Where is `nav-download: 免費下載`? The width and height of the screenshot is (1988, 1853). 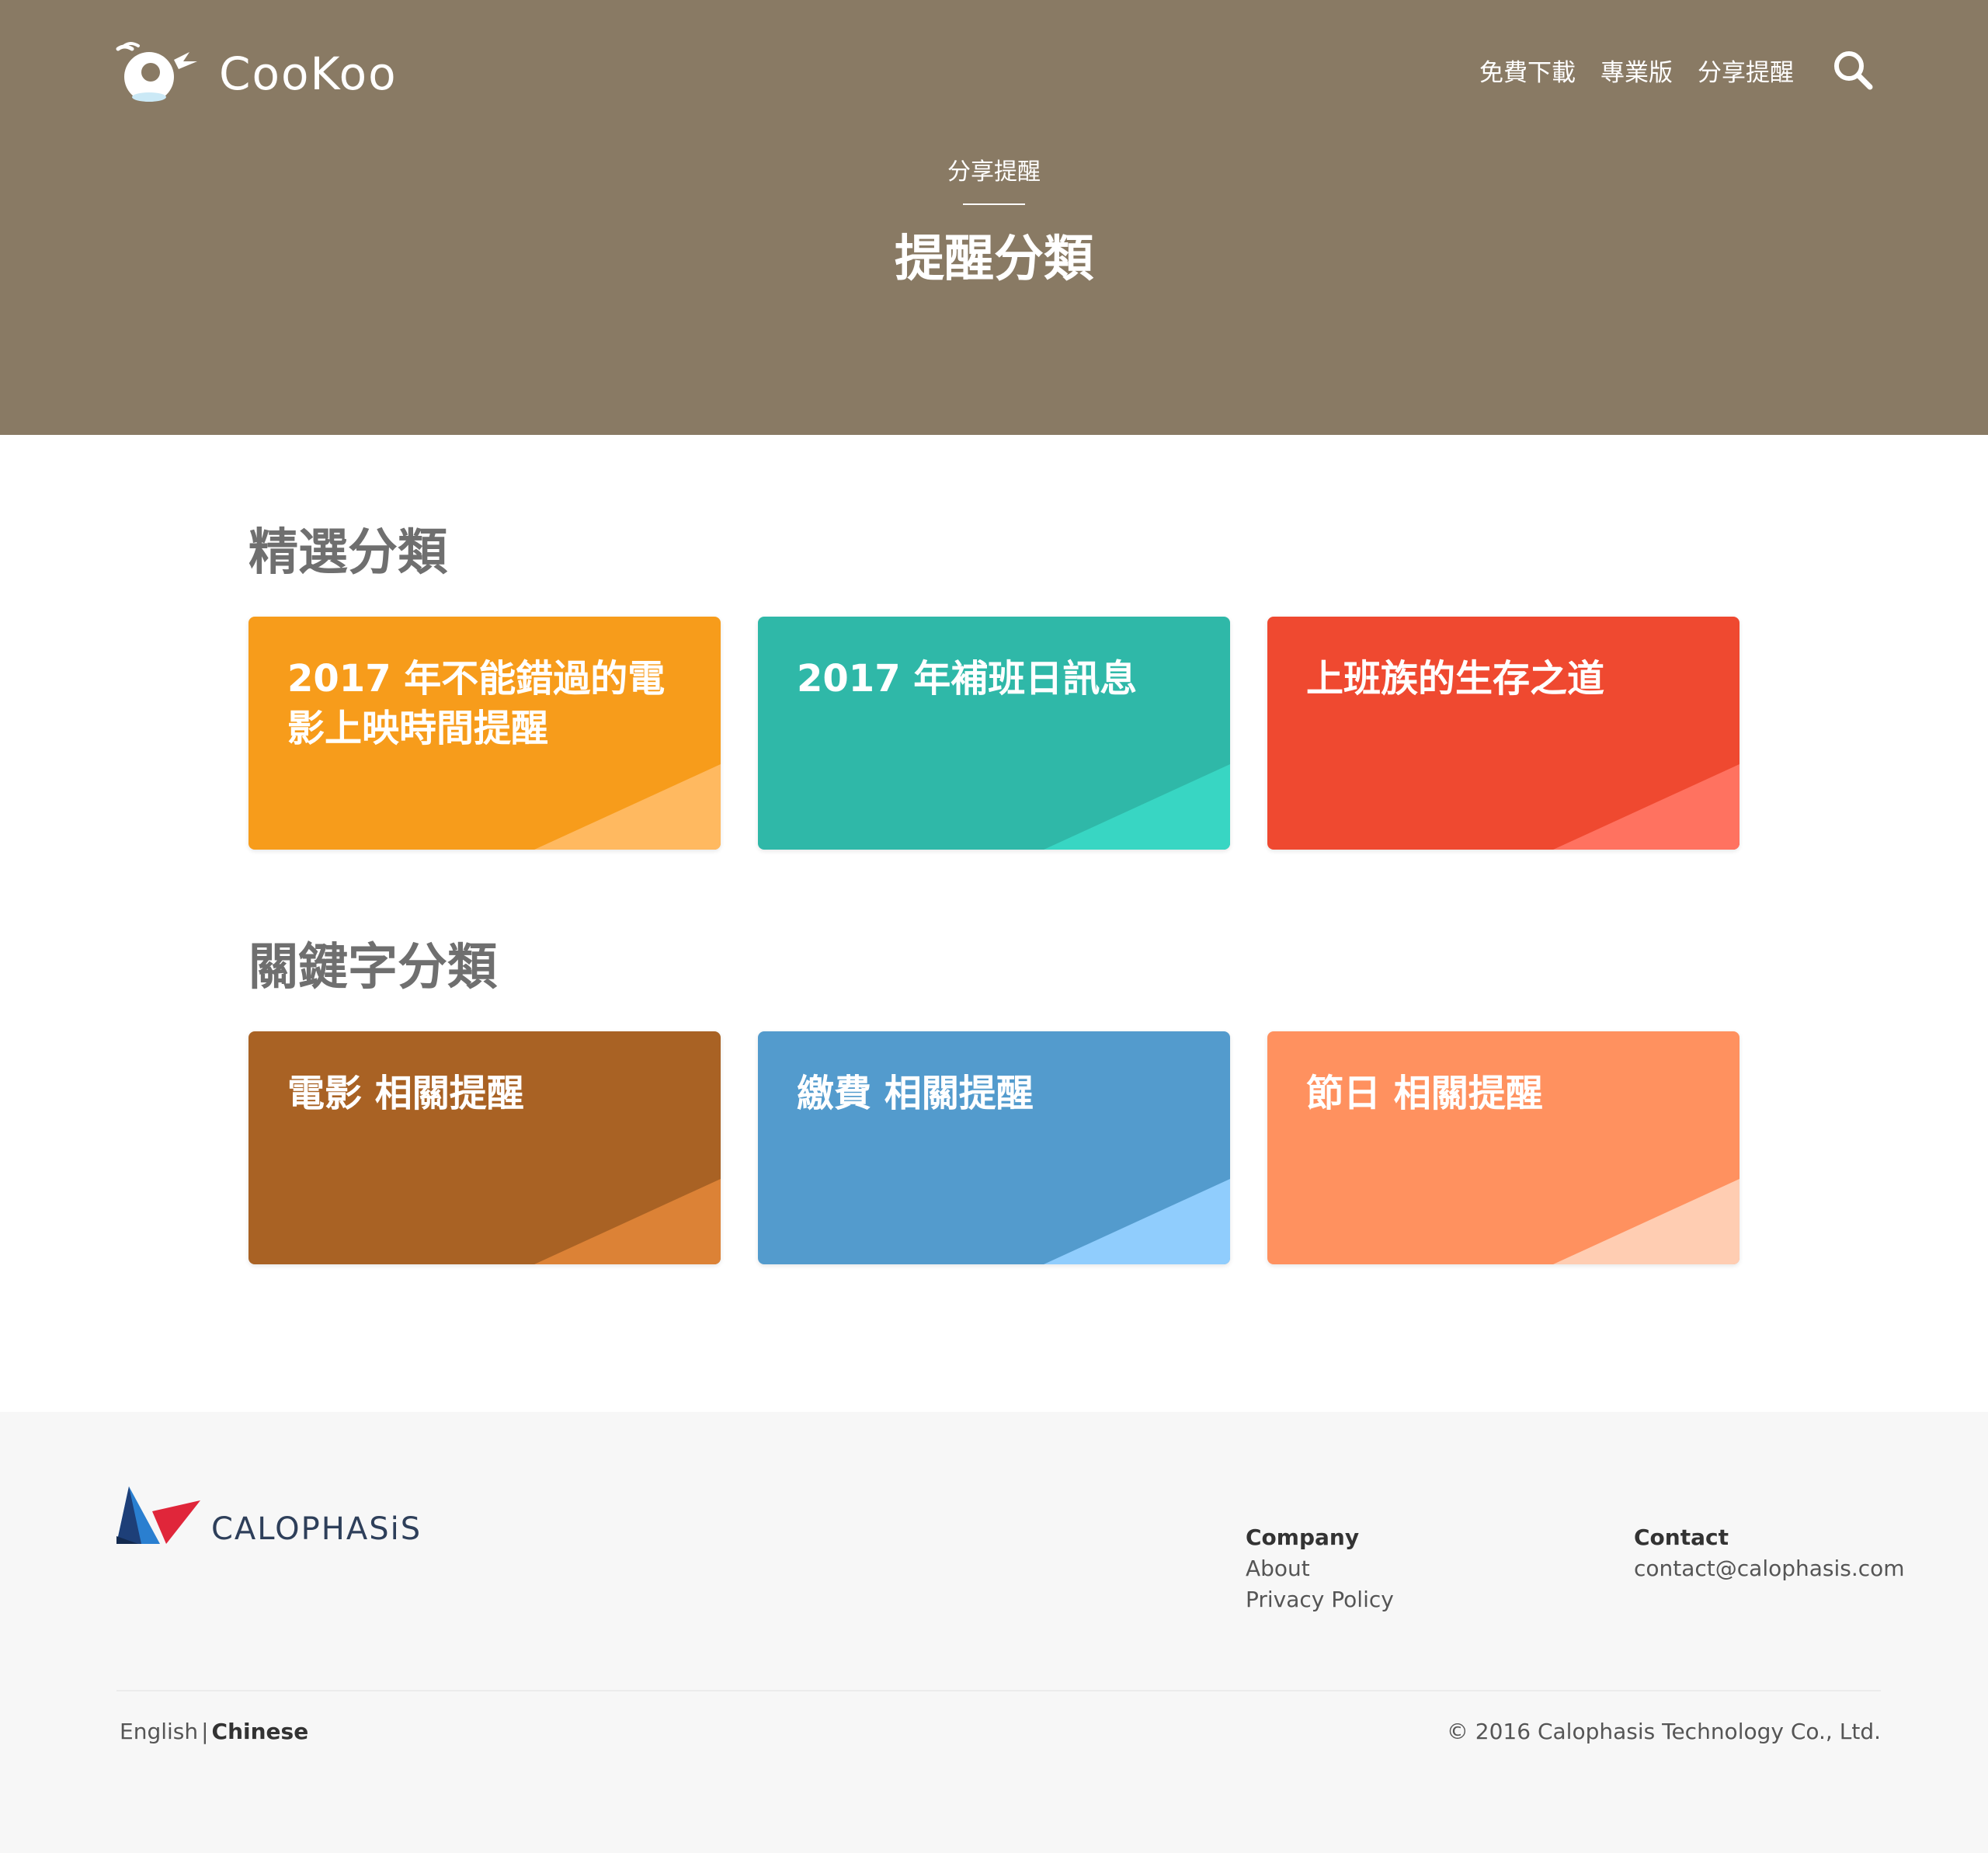 nav-download: 免費下載 is located at coordinates (1527, 70).